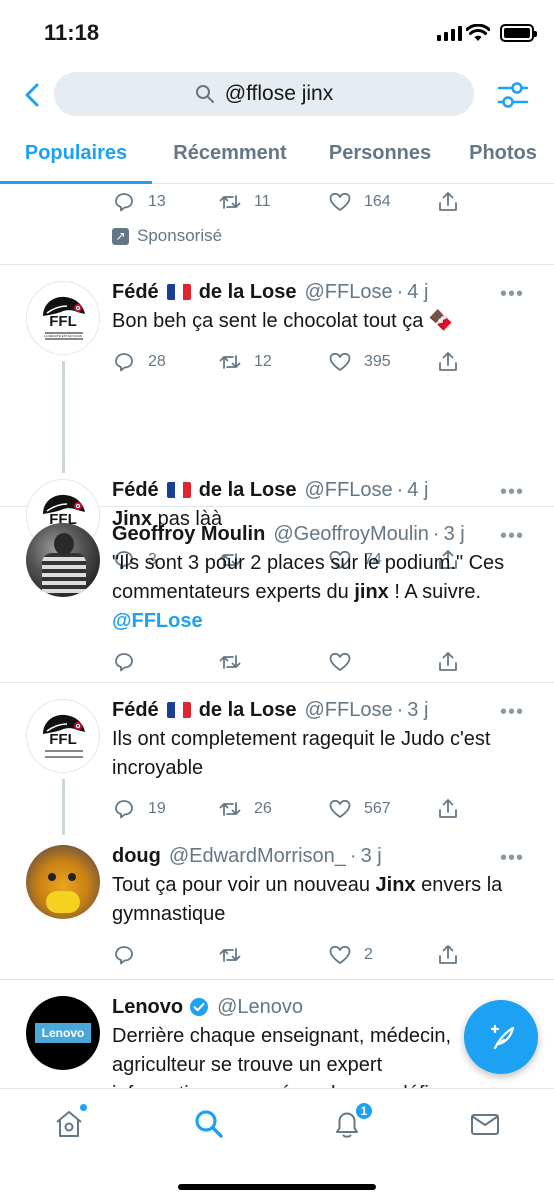 Image resolution: width=554 pixels, height=1200 pixels. Describe the element at coordinates (70, 1122) in the screenshot. I see `nav-home` at that location.